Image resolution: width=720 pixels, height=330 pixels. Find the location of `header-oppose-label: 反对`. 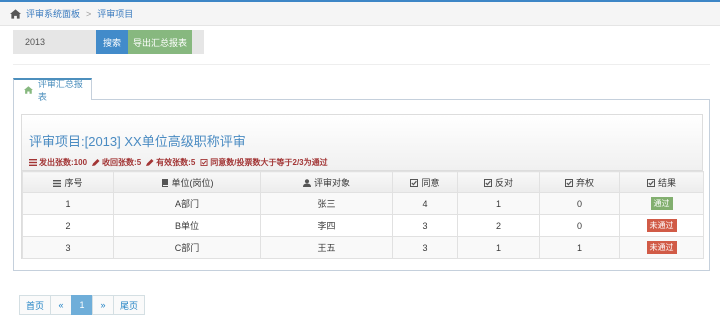

header-oppose-label: 反对 is located at coordinates (503, 182).